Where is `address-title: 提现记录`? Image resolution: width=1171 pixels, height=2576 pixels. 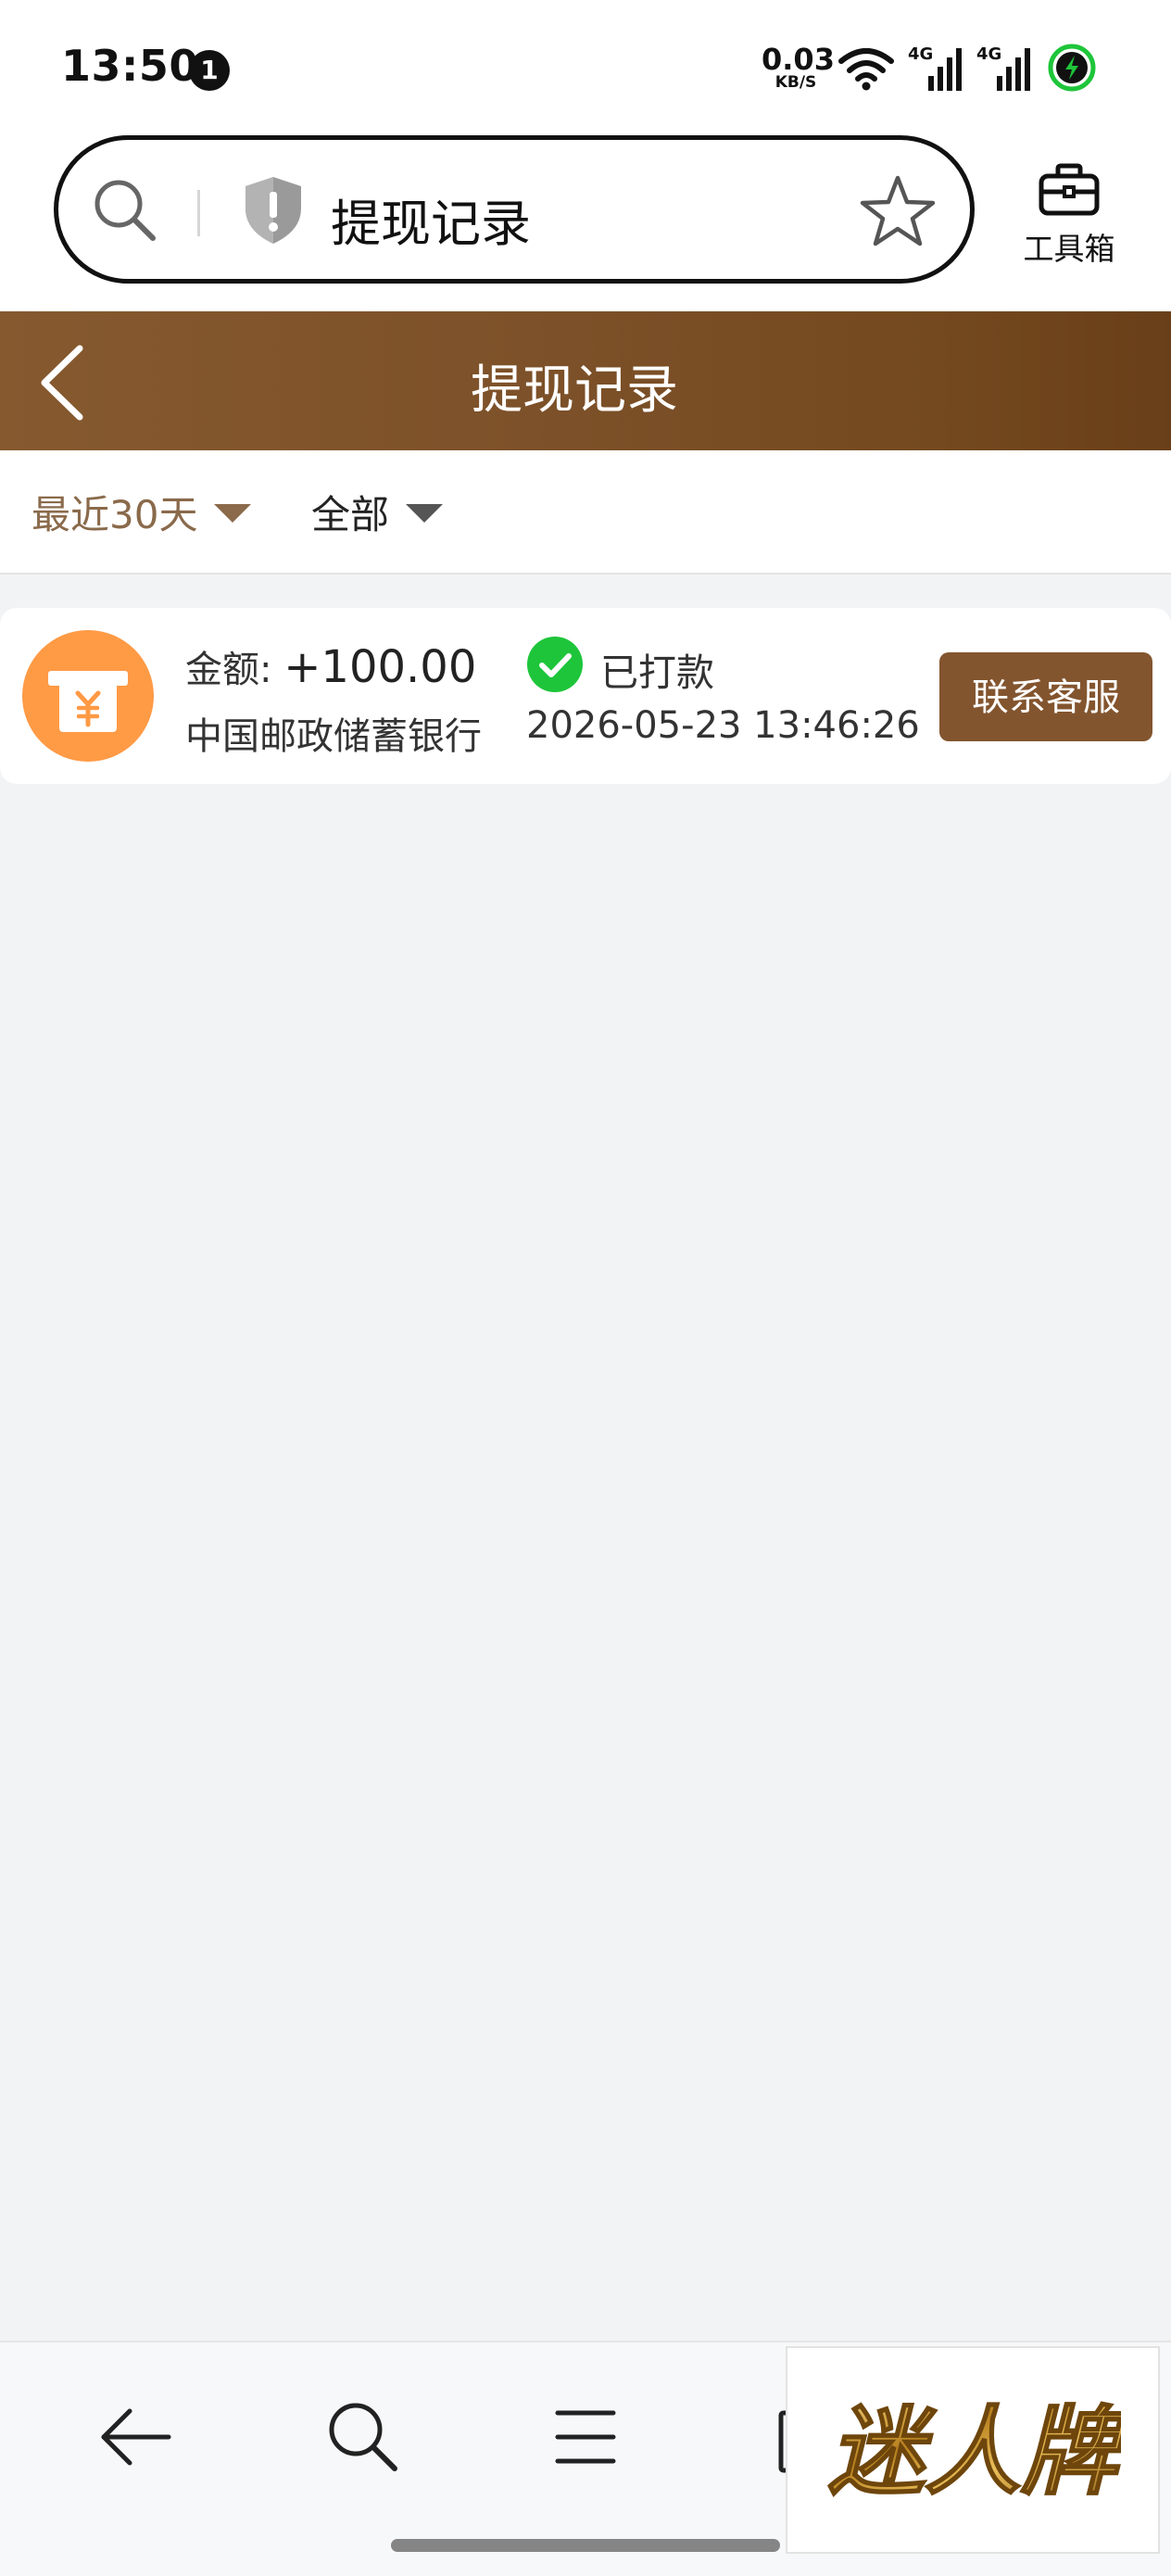 address-title: 提现记录 is located at coordinates (431, 219).